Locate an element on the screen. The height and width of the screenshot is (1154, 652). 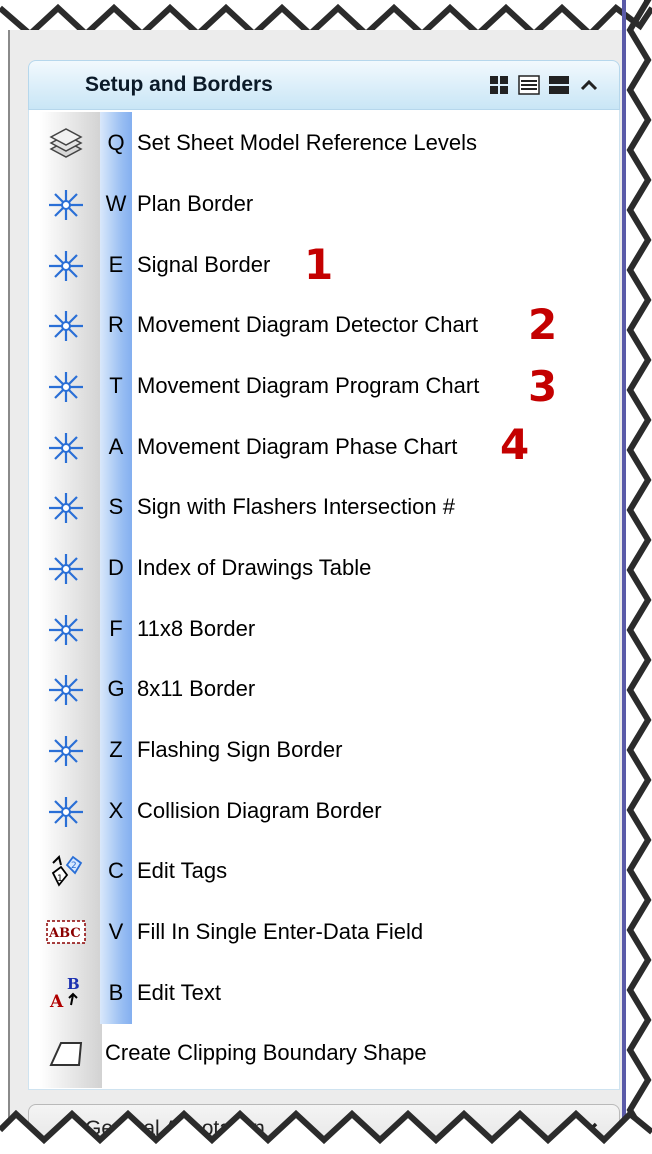
tool-label: Index of Drawings Table is located at coordinates (254, 567).